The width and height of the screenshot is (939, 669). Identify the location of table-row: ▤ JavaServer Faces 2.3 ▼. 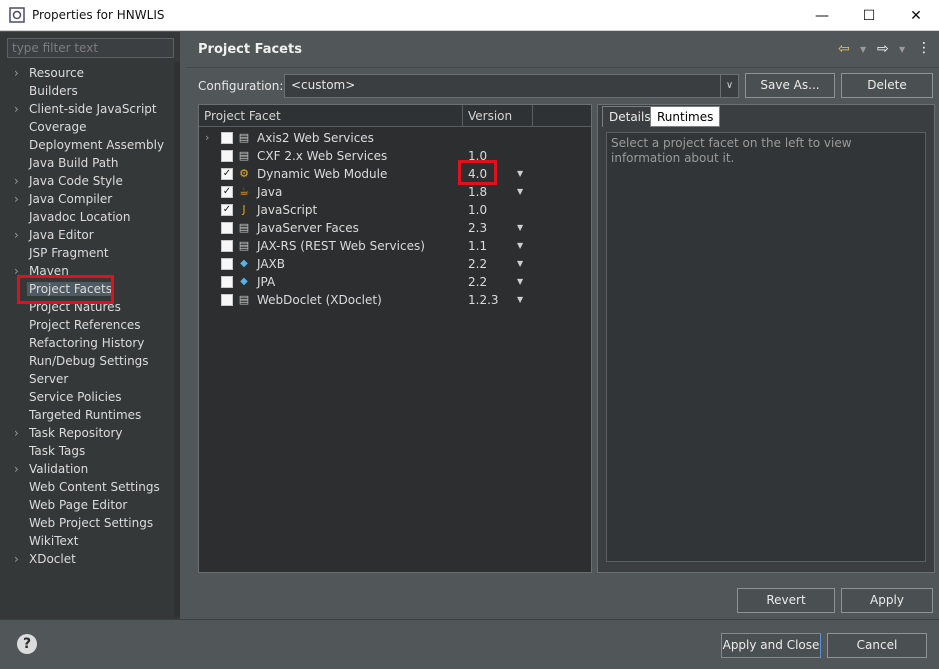
(395, 228).